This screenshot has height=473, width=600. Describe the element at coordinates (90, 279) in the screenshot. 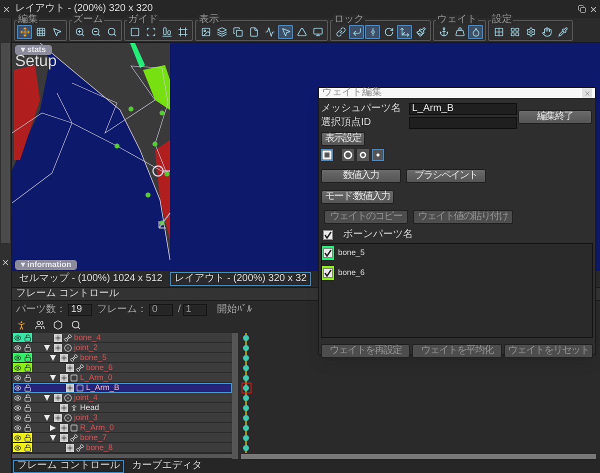

I see `view-tab: セルマップ - (100%) 1024 x 512` at that location.